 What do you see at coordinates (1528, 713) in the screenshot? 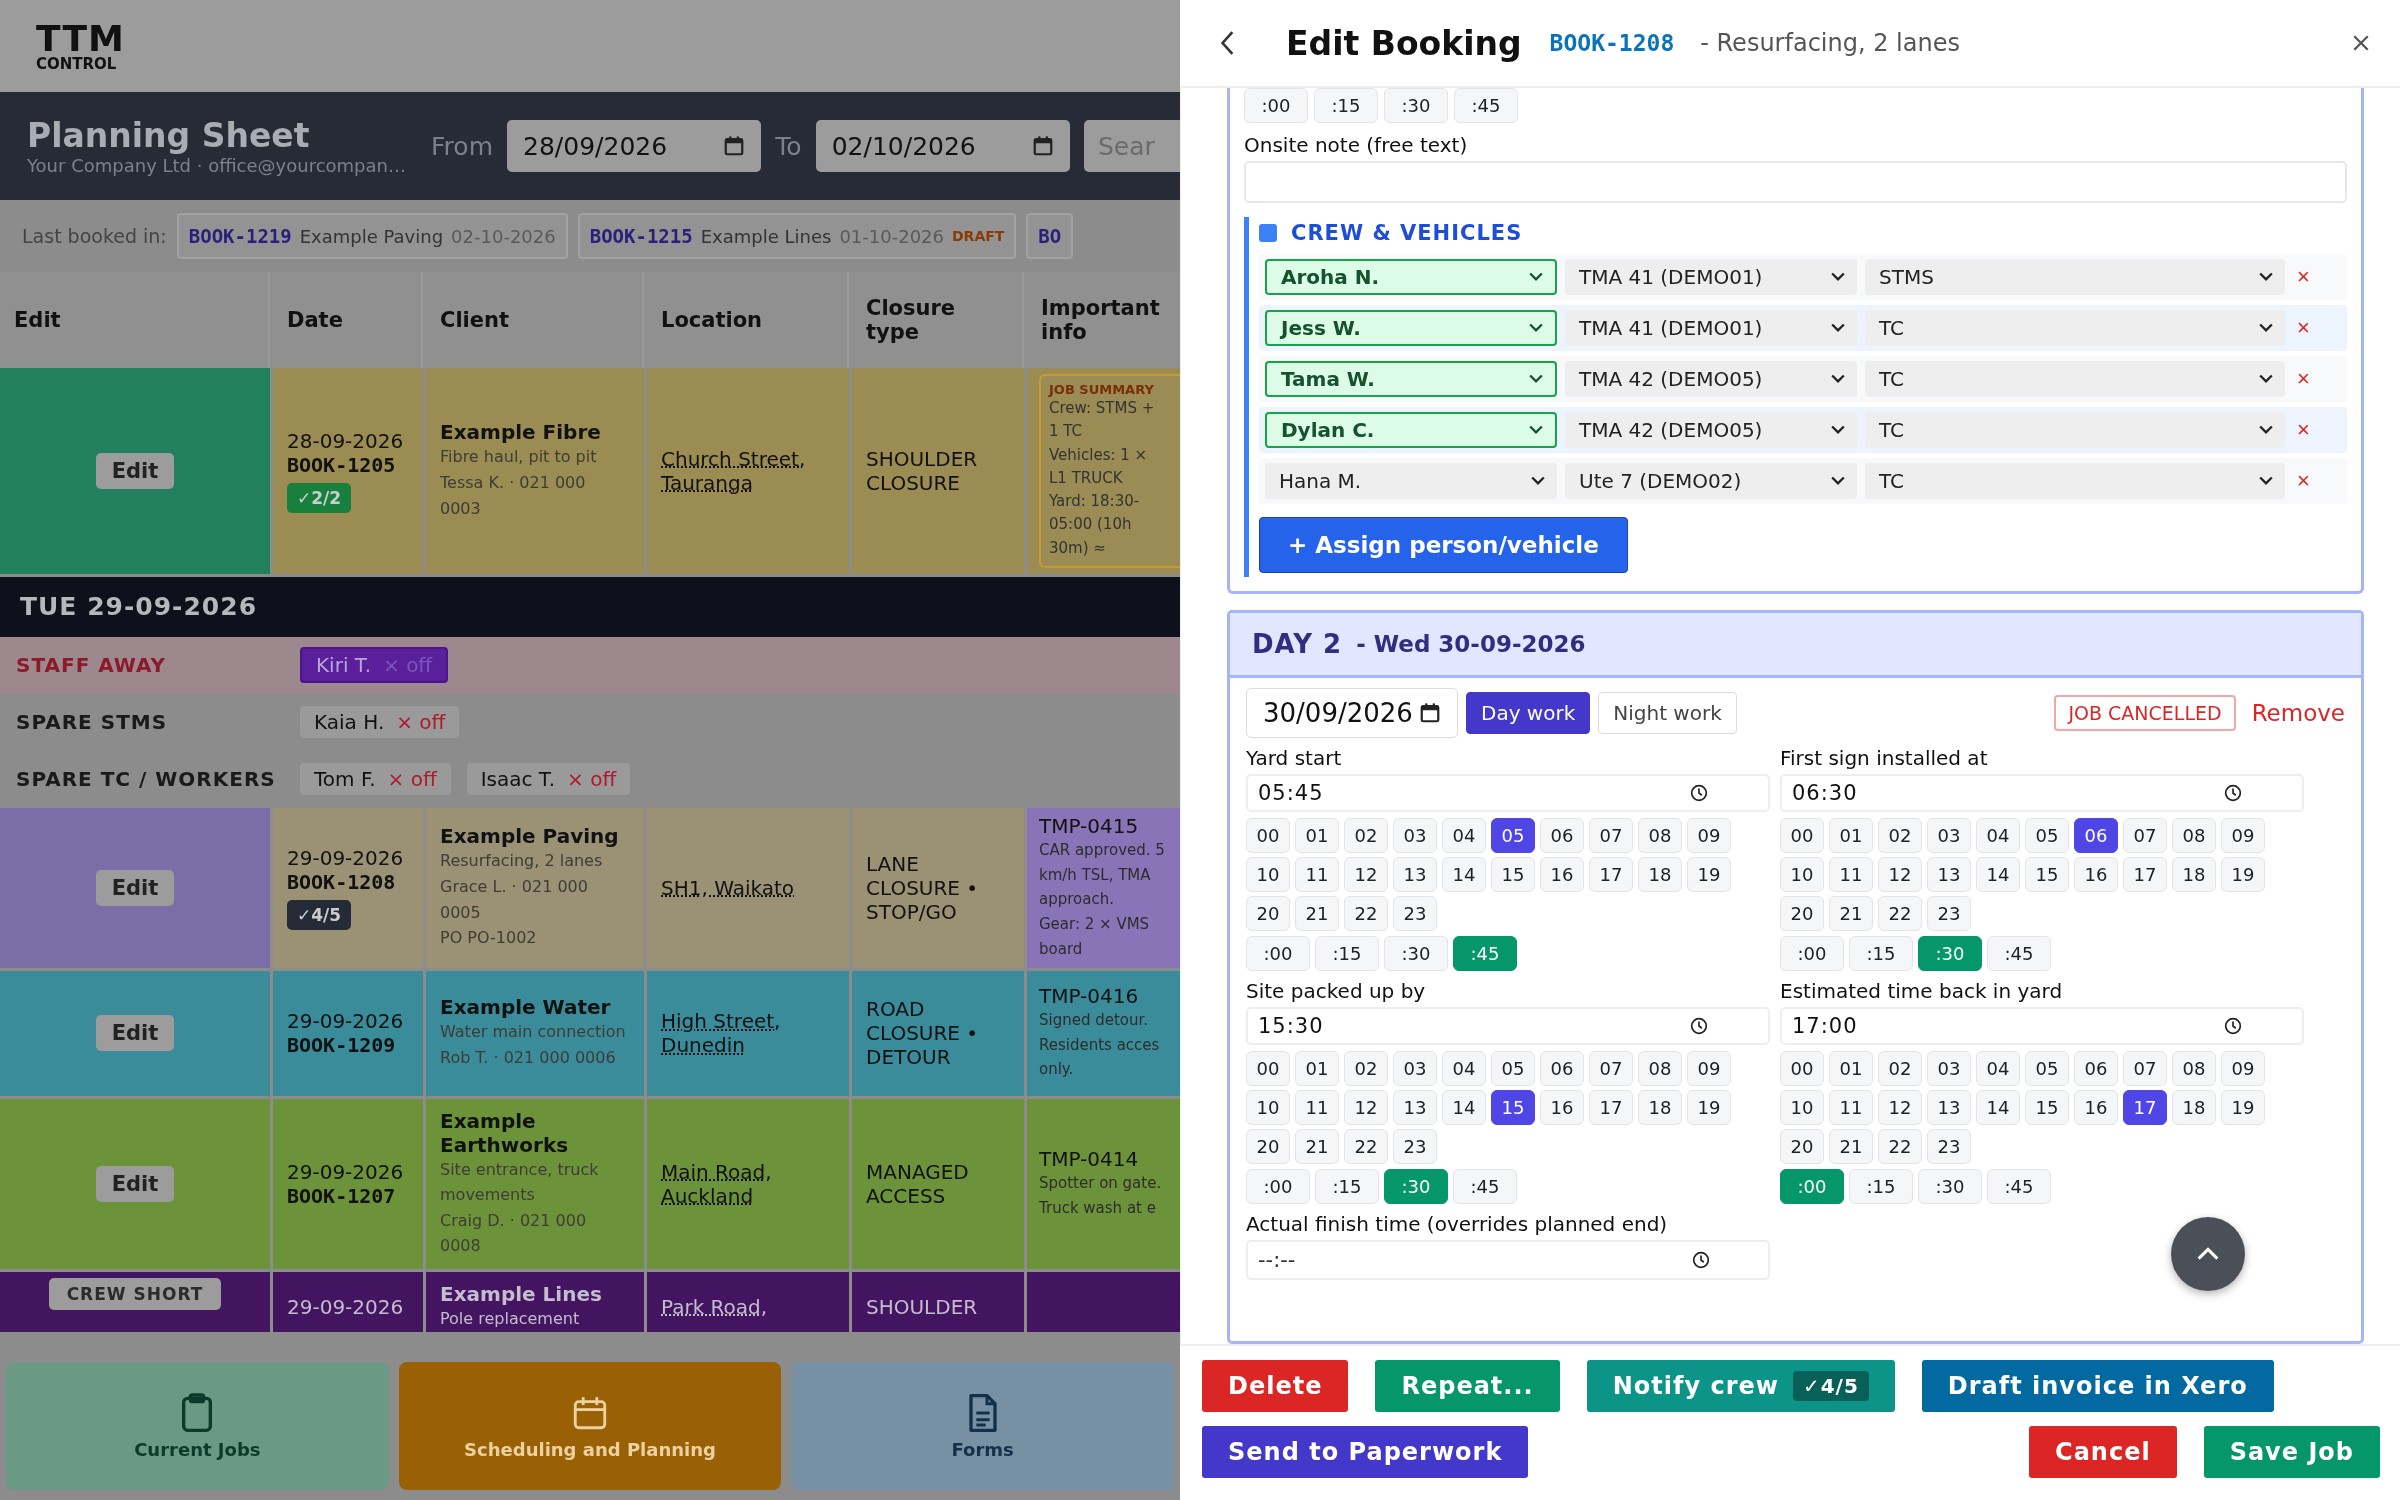
I see `work-mode-toggle: Day work` at bounding box center [1528, 713].